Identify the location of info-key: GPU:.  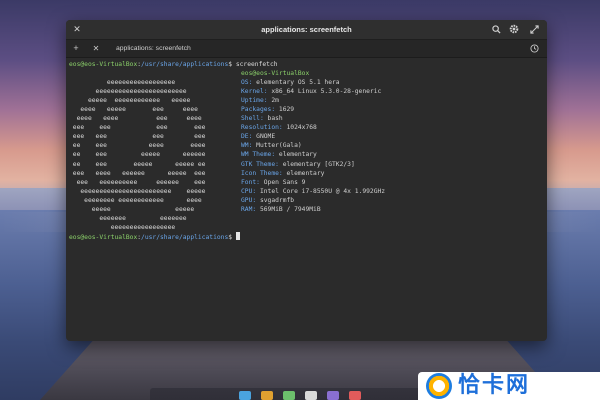
(249, 200).